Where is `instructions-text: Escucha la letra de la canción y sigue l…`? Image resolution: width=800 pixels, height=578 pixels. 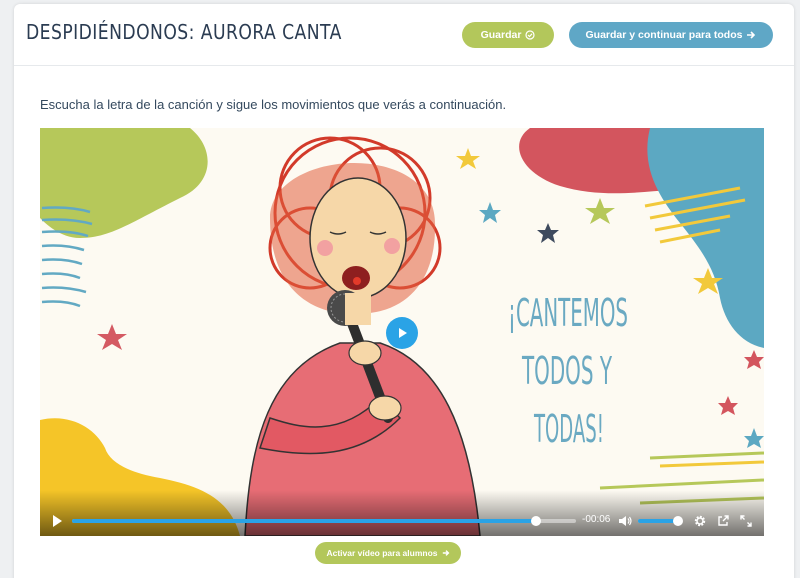 instructions-text: Escucha la letra de la canción y sigue l… is located at coordinates (273, 104).